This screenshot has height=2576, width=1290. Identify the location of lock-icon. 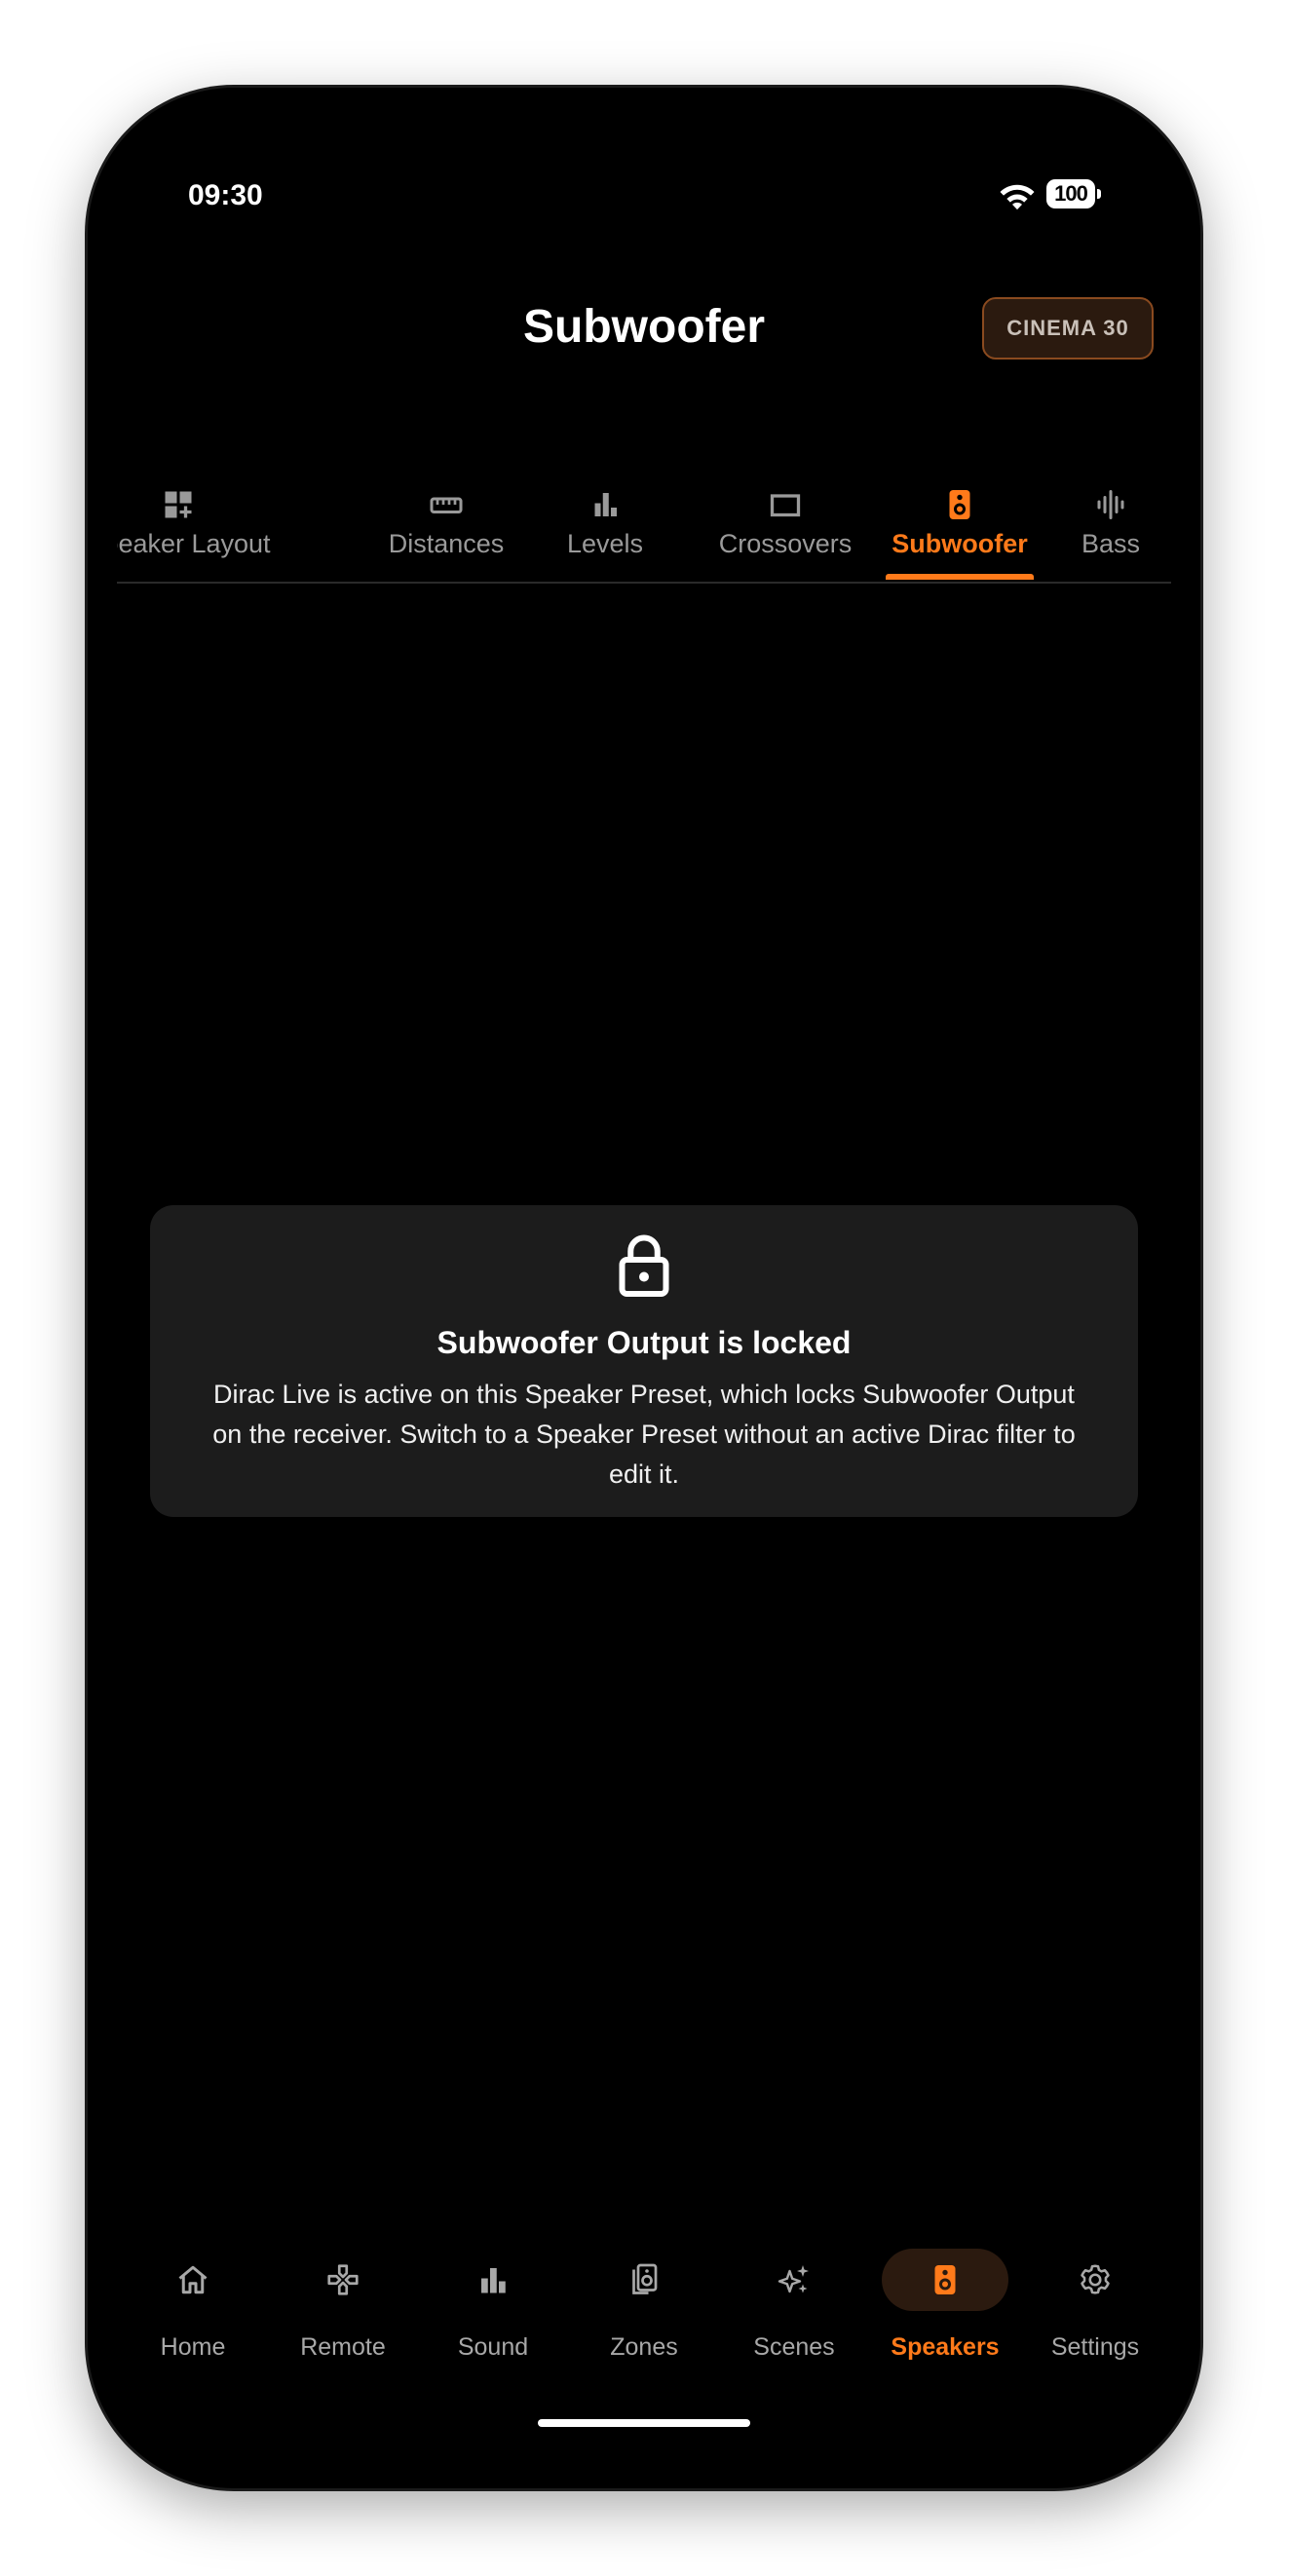
(644, 1265).